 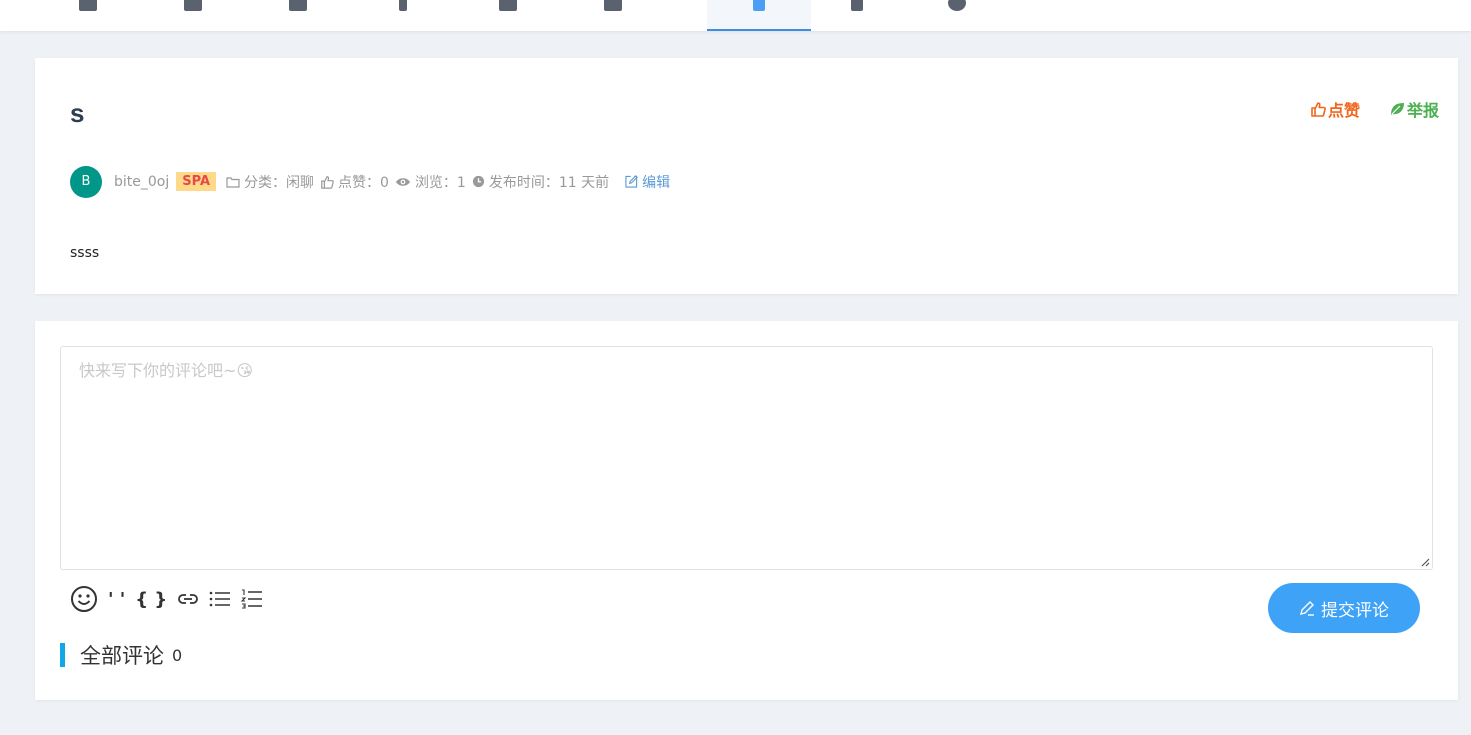 I want to click on link-icon, so click(x=188, y=599).